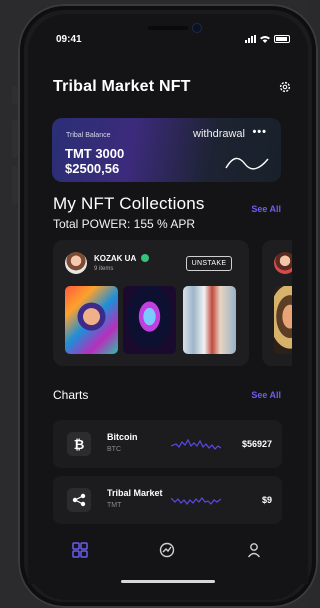 Image resolution: width=320 pixels, height=608 pixels. What do you see at coordinates (167, 550) in the screenshot?
I see `chart-icon` at bounding box center [167, 550].